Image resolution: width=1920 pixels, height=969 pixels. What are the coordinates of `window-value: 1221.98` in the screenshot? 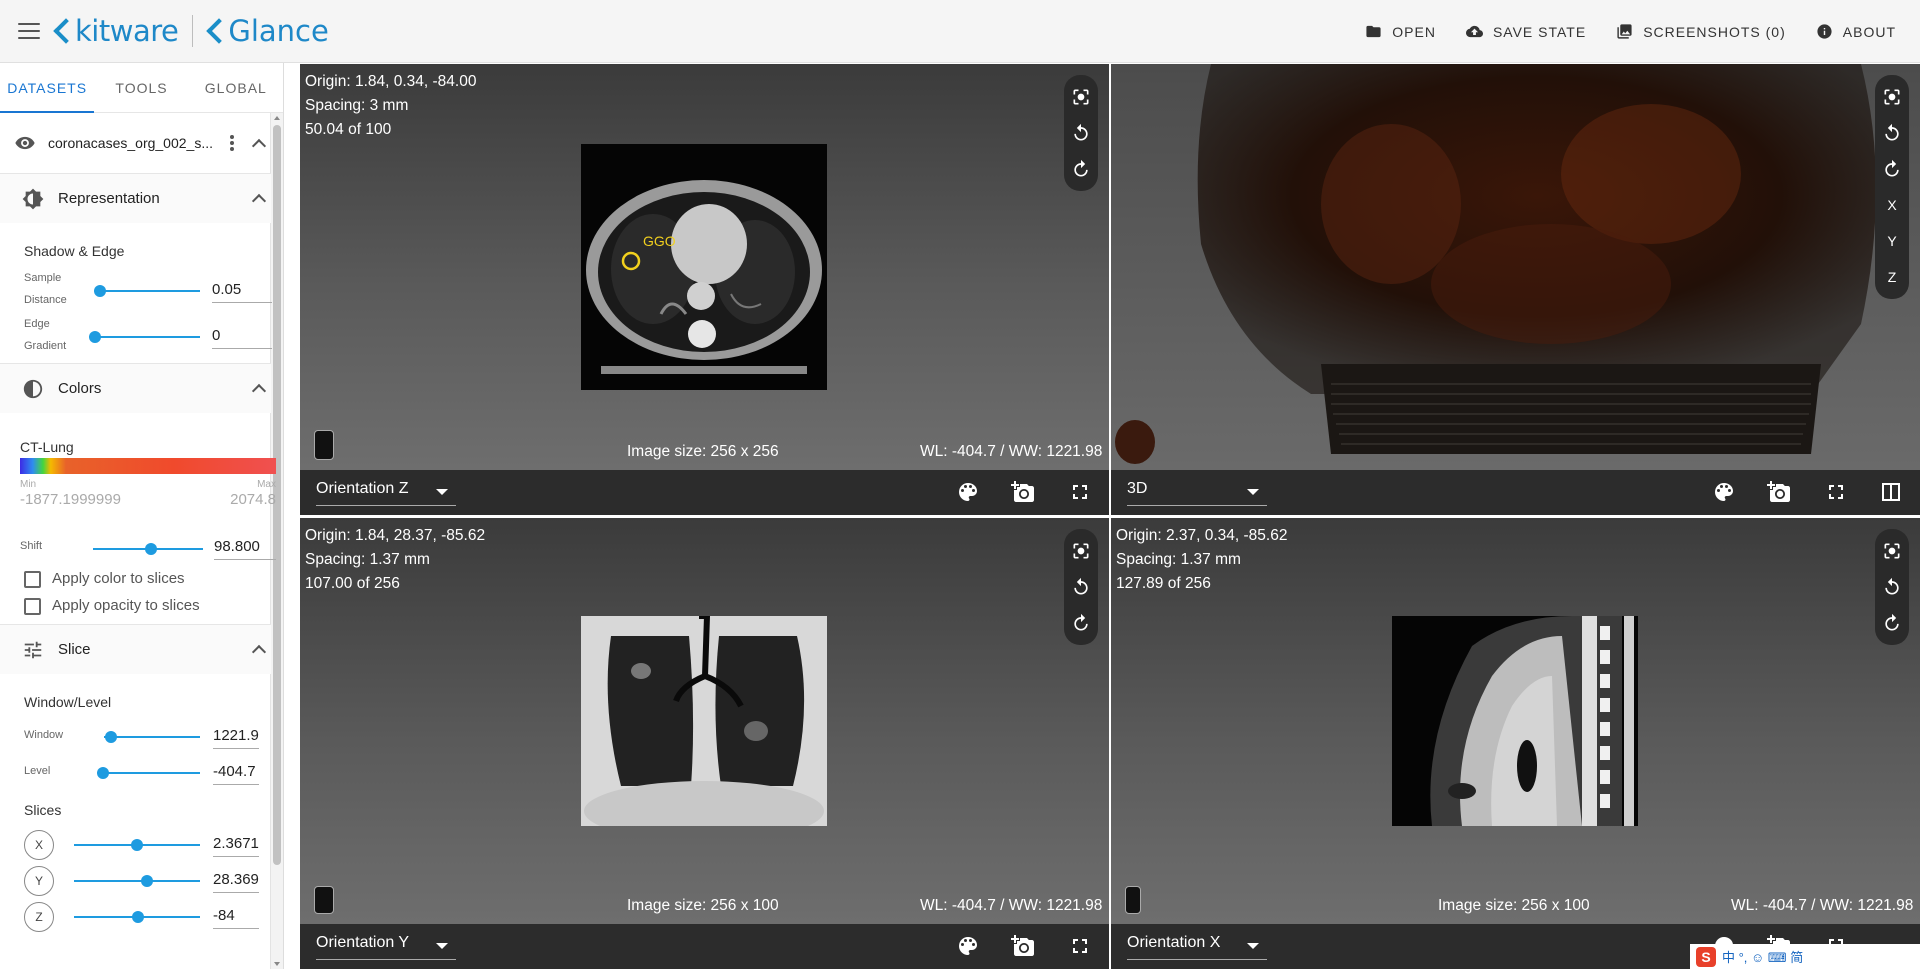 It's located at (236, 736).